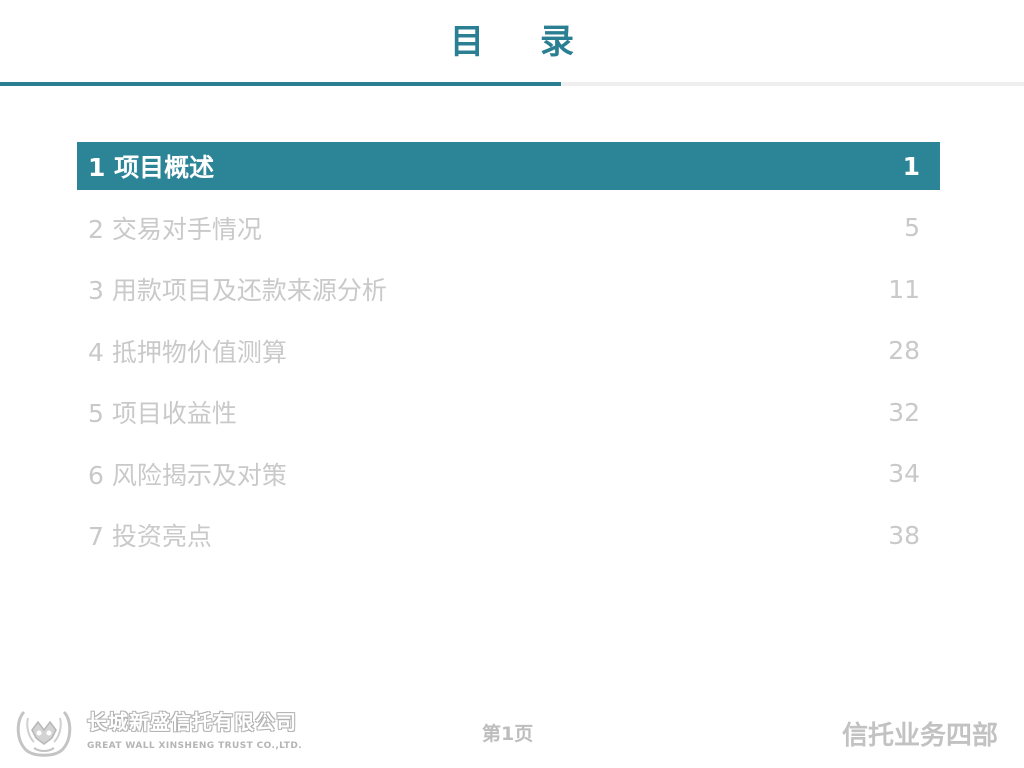 This screenshot has height=768, width=1024. I want to click on toc-item-page: 28, so click(904, 350).